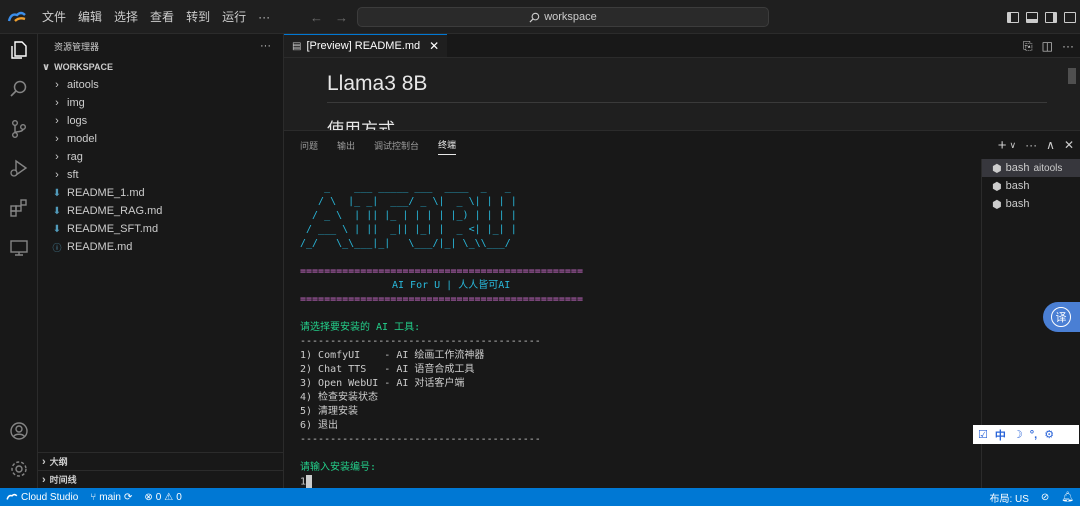  What do you see at coordinates (1028, 46) in the screenshot?
I see `open-source-icon: ⎘` at bounding box center [1028, 46].